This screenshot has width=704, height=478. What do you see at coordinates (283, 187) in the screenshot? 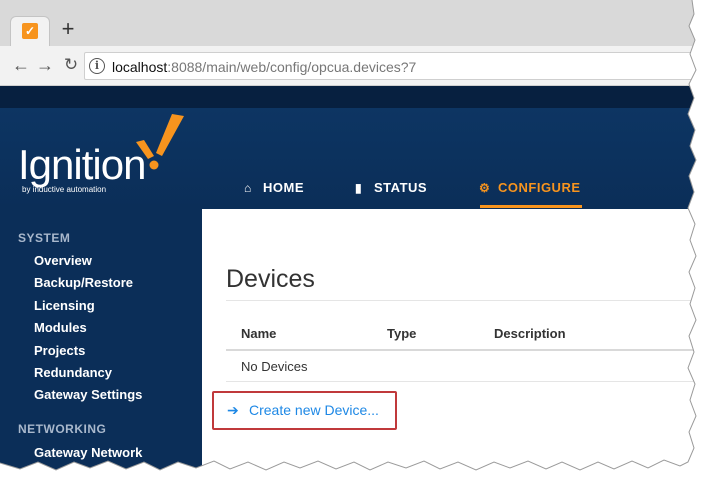
I see `nav-home-label: HOME` at bounding box center [283, 187].